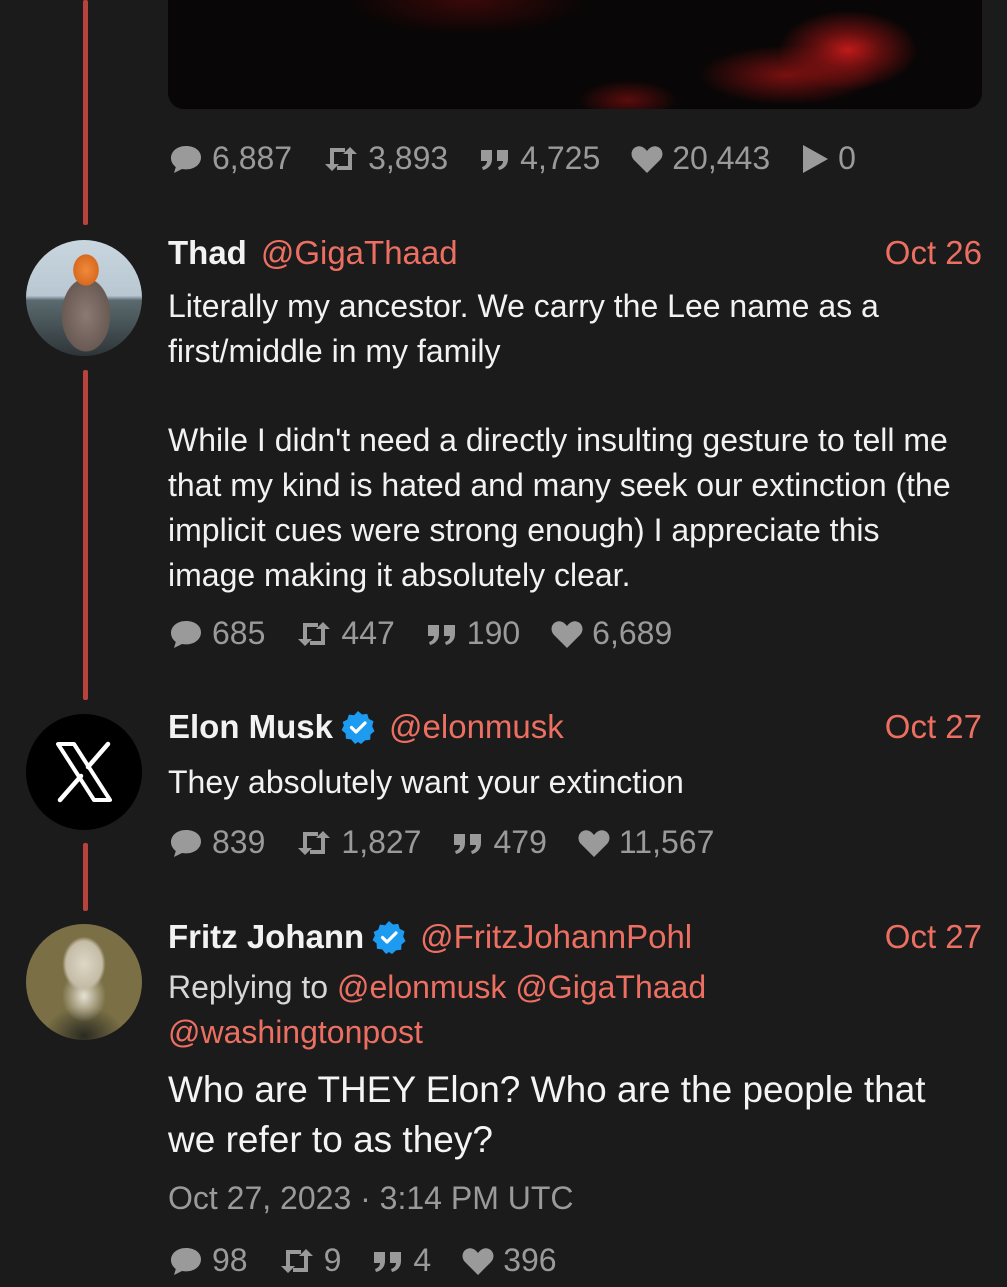 The height and width of the screenshot is (1287, 1007). Describe the element at coordinates (815, 159) in the screenshot. I see `play-icon` at that location.